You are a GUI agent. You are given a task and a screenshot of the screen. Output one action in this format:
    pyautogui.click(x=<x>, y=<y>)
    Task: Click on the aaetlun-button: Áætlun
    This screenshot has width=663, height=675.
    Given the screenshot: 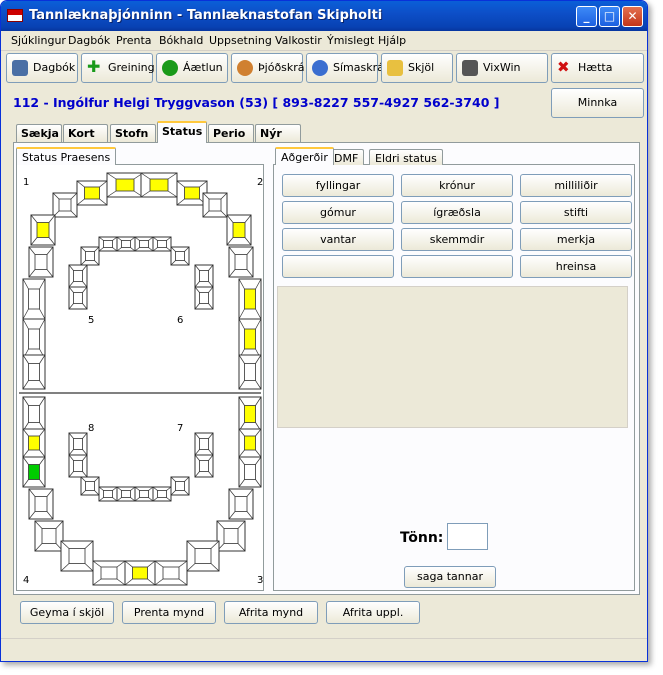 What is the action you would take?
    pyautogui.click(x=192, y=68)
    